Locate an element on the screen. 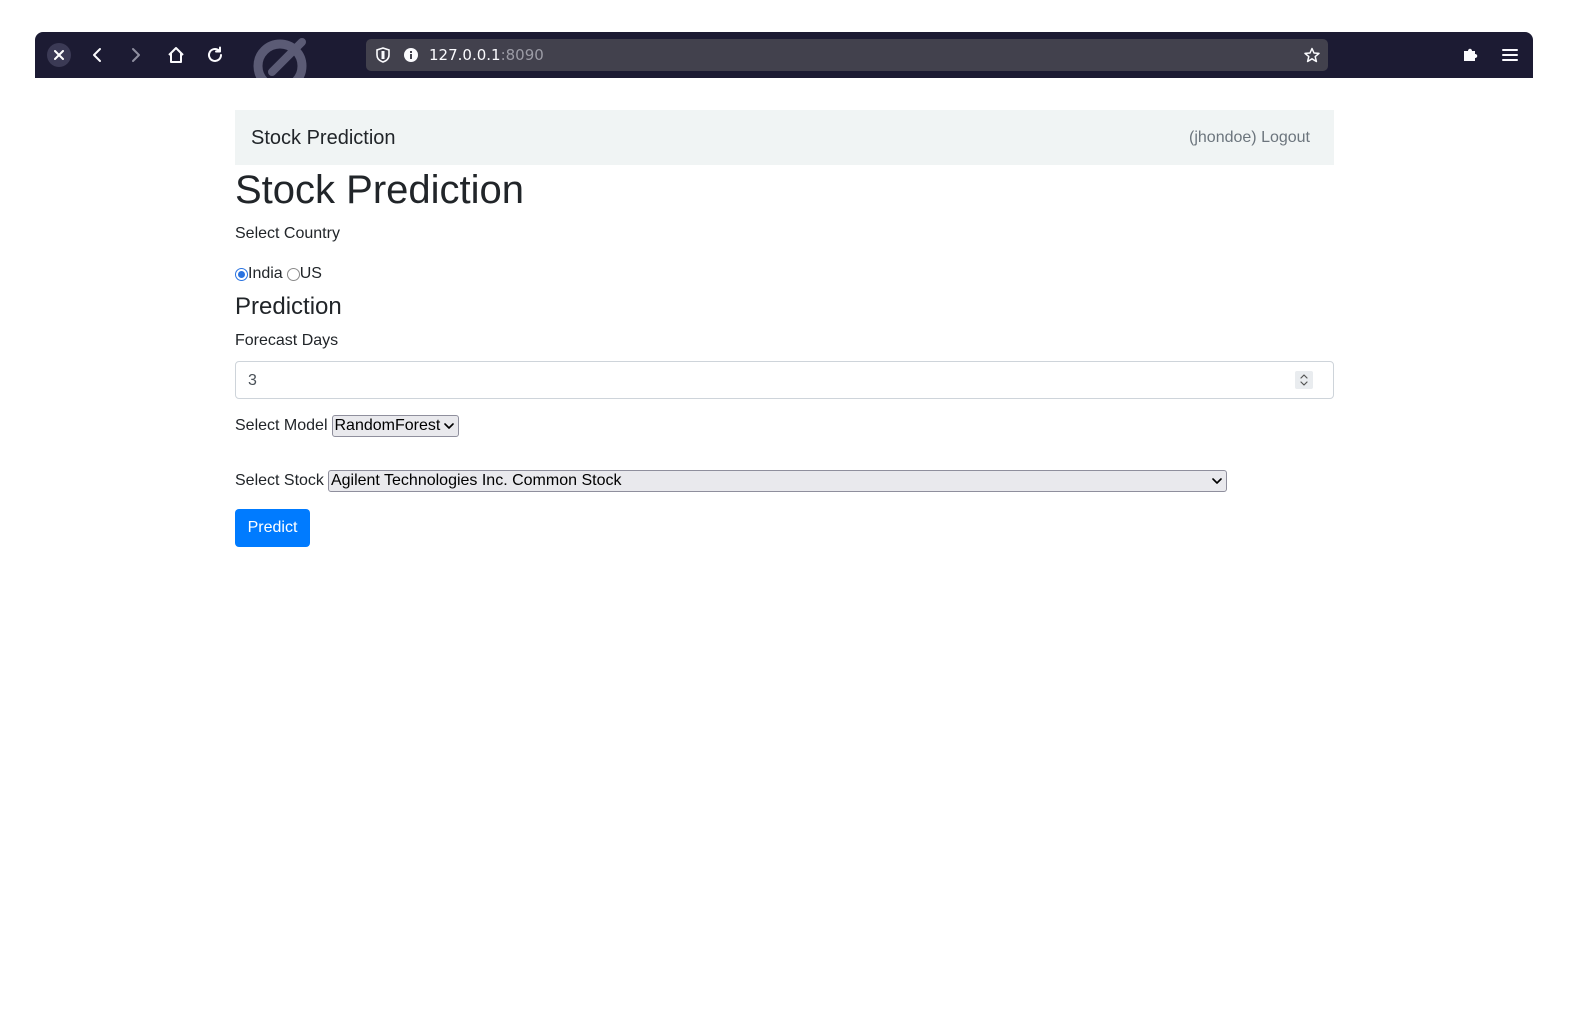 The height and width of the screenshot is (1021, 1581). back-arrow-icon is located at coordinates (97, 55).